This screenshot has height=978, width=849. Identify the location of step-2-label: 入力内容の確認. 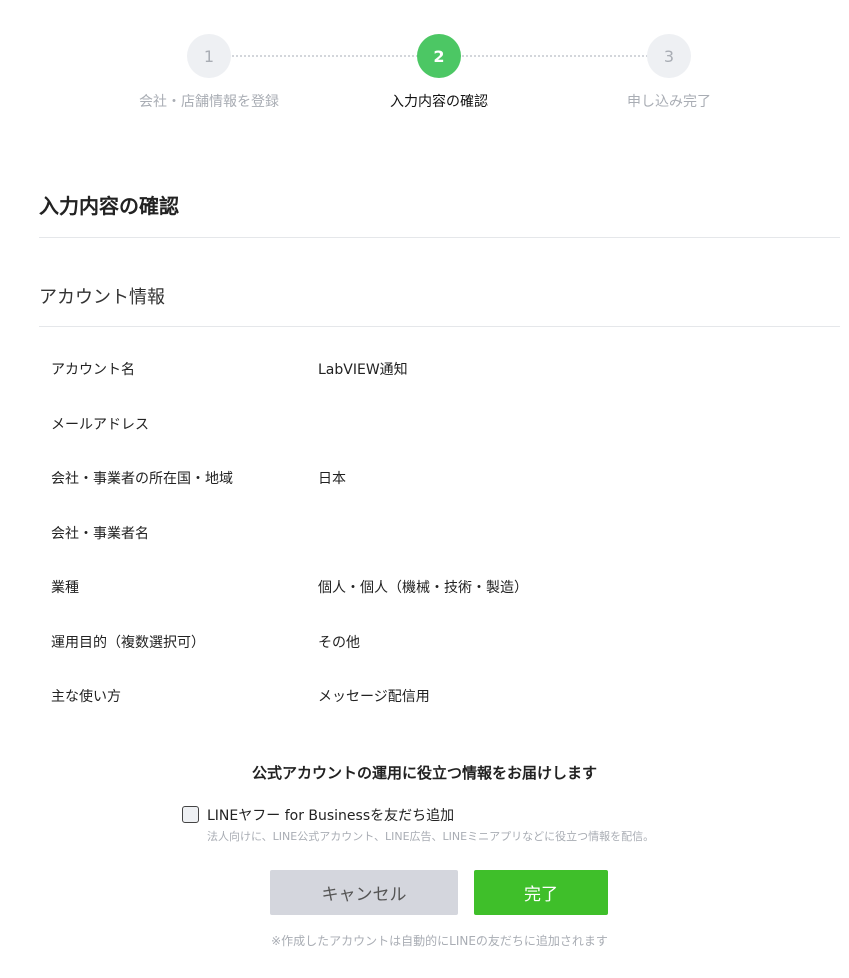
(439, 102).